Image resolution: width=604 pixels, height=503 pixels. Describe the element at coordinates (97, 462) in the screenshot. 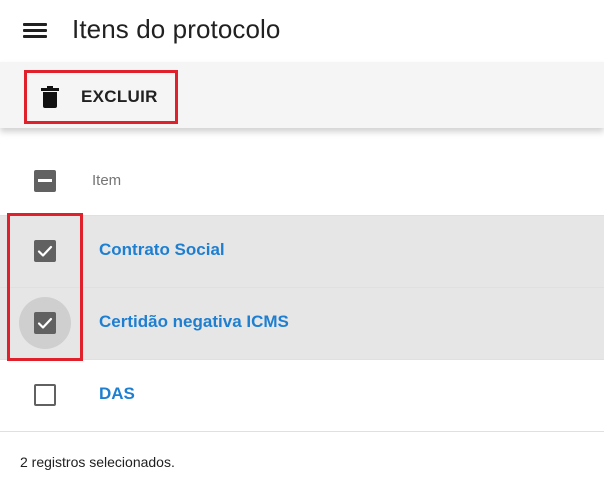

I see `selection-status: 2 registros selecionados.` at that location.